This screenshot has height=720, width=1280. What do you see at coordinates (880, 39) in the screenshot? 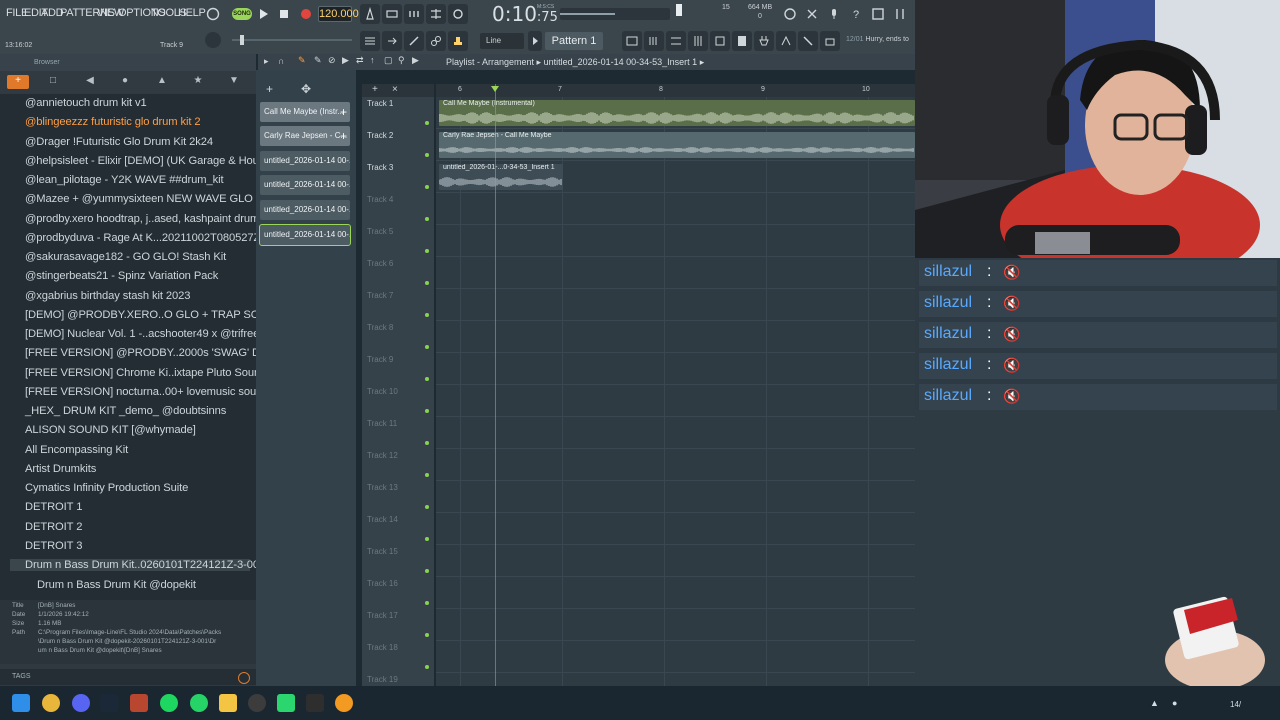
I see `news-hint: 12/01 Hurry, ends to` at bounding box center [880, 39].